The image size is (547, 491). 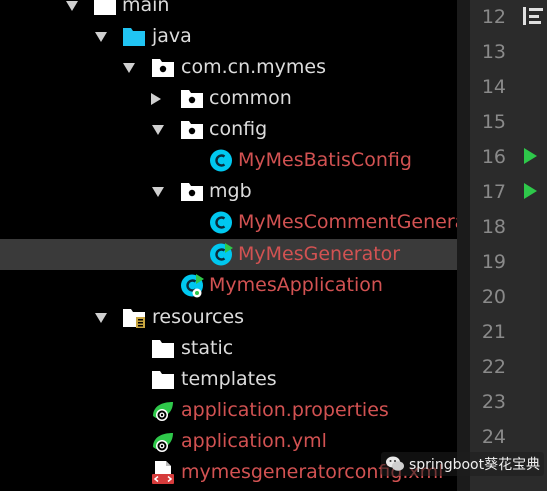 I want to click on tree-label-static: static, so click(x=207, y=348).